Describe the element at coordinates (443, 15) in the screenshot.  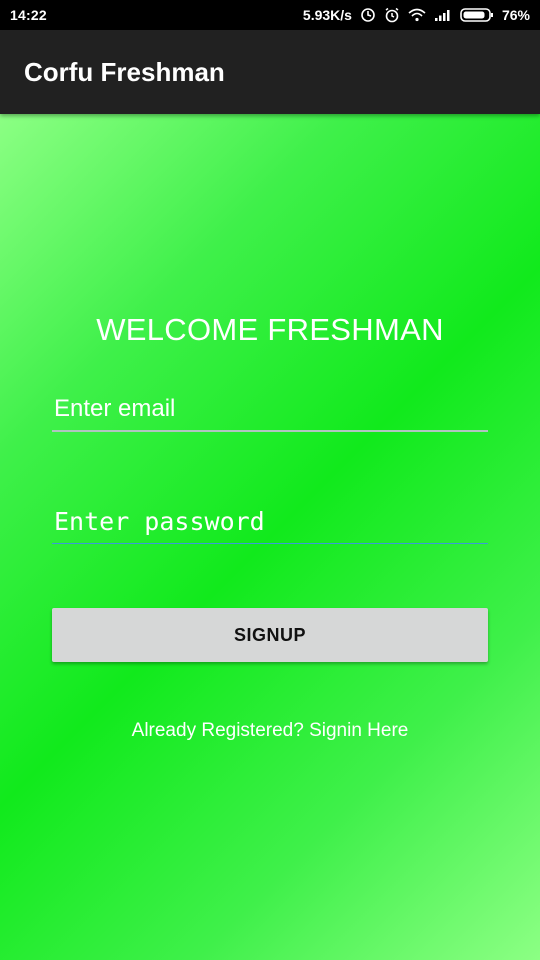
I see `signal-icon` at that location.